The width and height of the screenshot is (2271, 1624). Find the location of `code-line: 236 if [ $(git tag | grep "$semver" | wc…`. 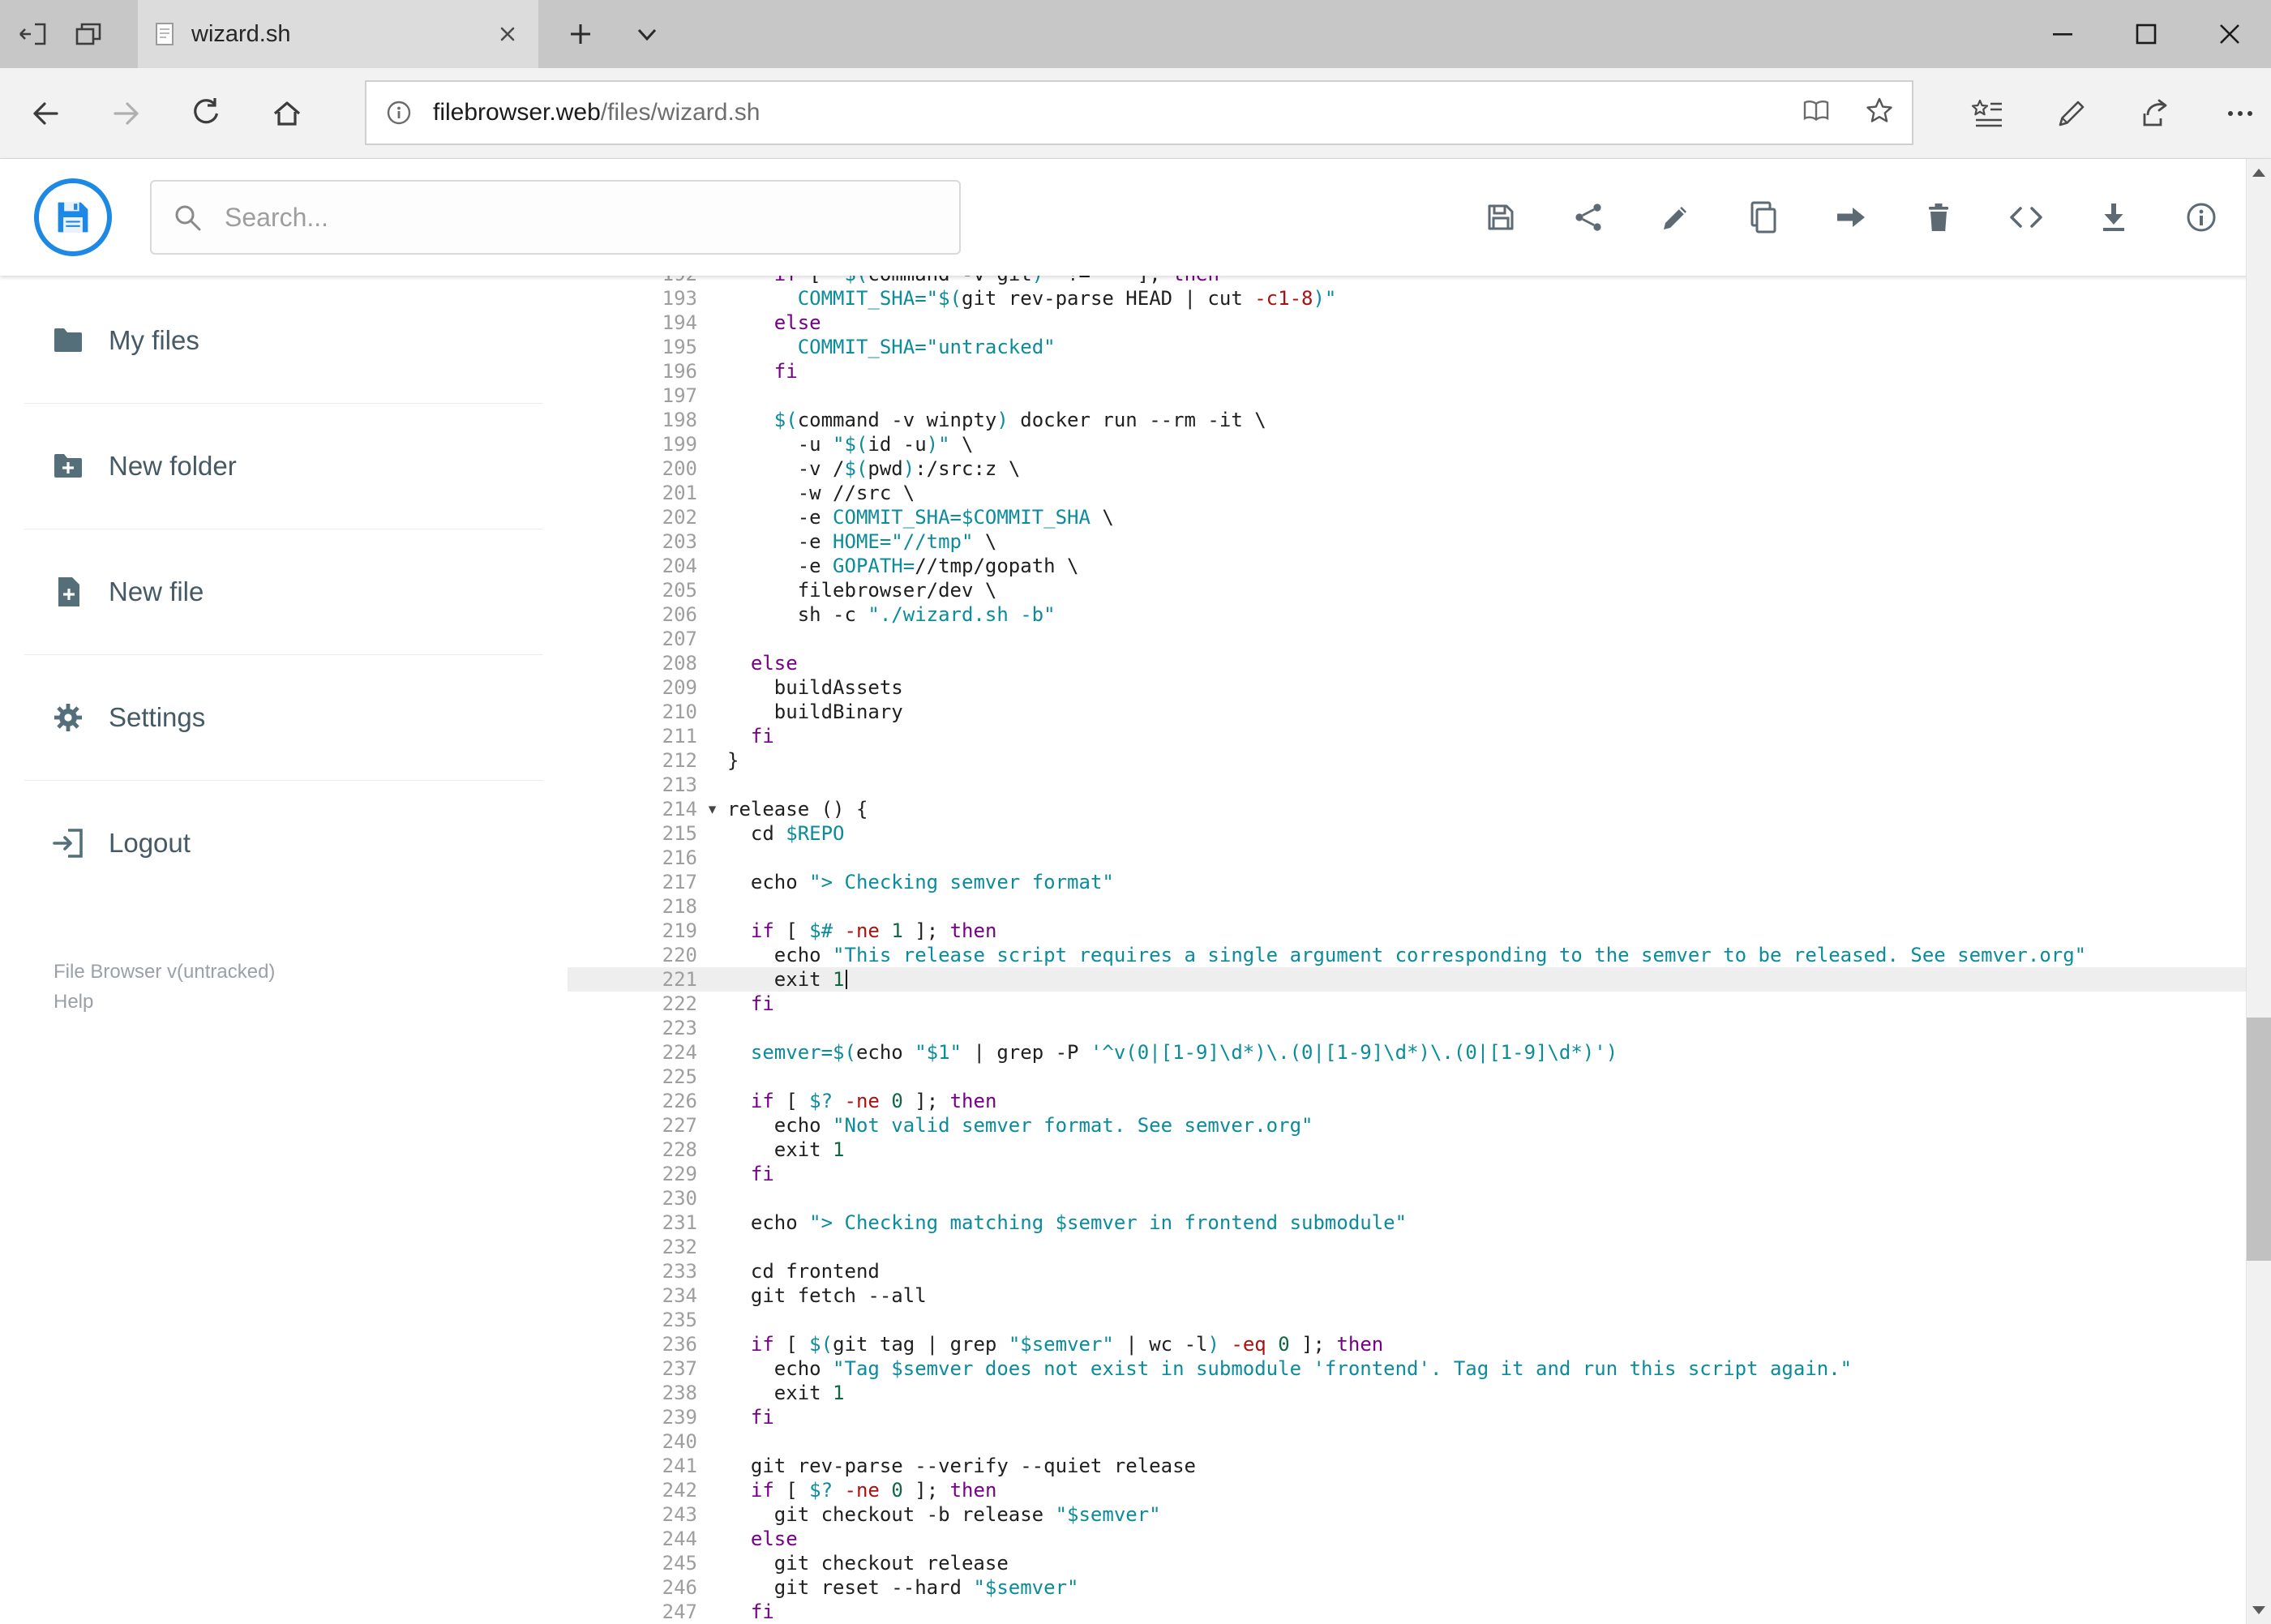

code-line: 236 if [ $(git tag | grep "$semver" | wc… is located at coordinates (1407, 1344).